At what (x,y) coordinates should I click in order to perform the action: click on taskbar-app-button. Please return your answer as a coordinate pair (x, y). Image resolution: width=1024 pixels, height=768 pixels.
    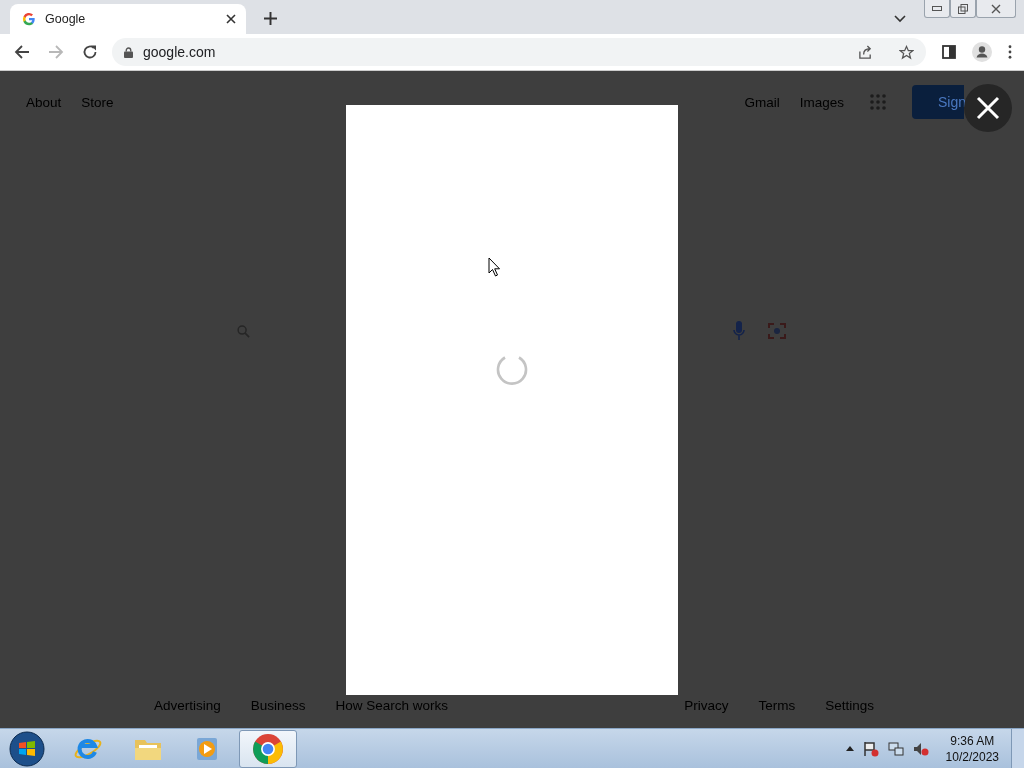
    Looking at the image, I should click on (268, 748).